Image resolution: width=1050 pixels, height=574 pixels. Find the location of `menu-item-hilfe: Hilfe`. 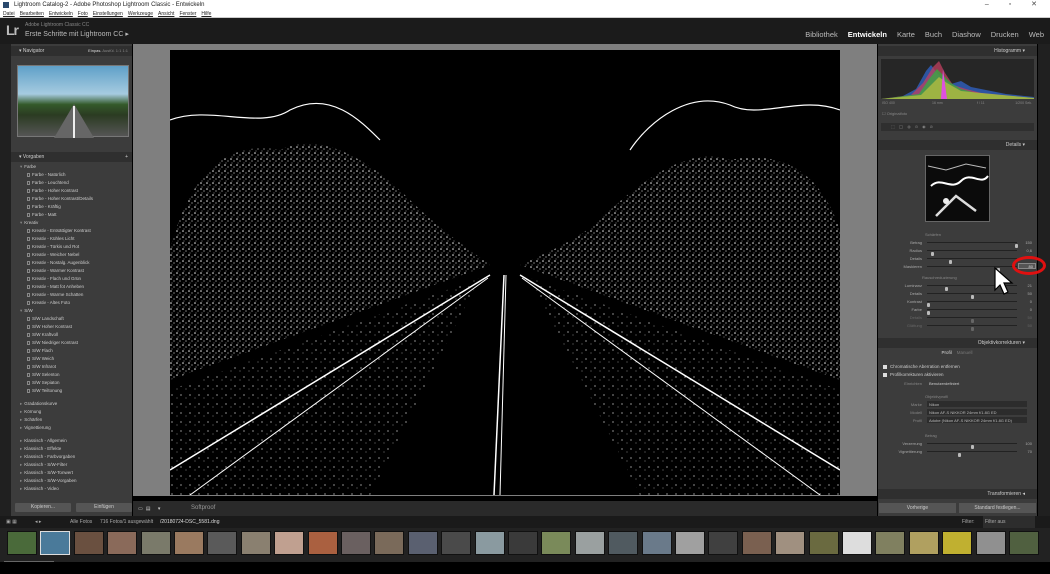

menu-item-hilfe: Hilfe is located at coordinates (206, 14).